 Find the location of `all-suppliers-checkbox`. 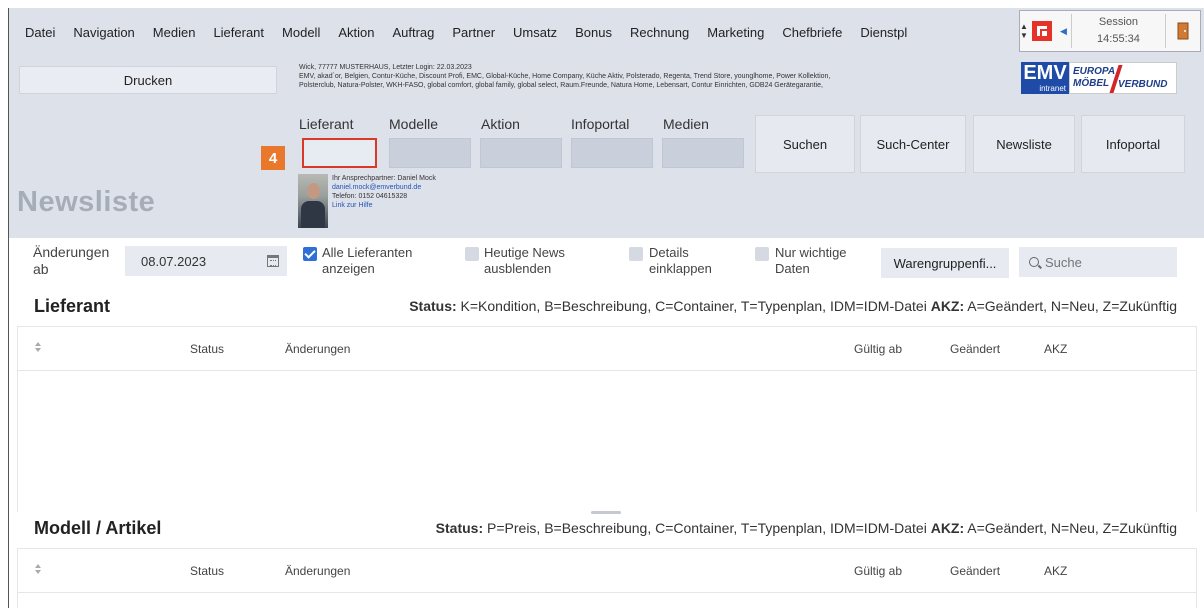

all-suppliers-checkbox is located at coordinates (310, 254).